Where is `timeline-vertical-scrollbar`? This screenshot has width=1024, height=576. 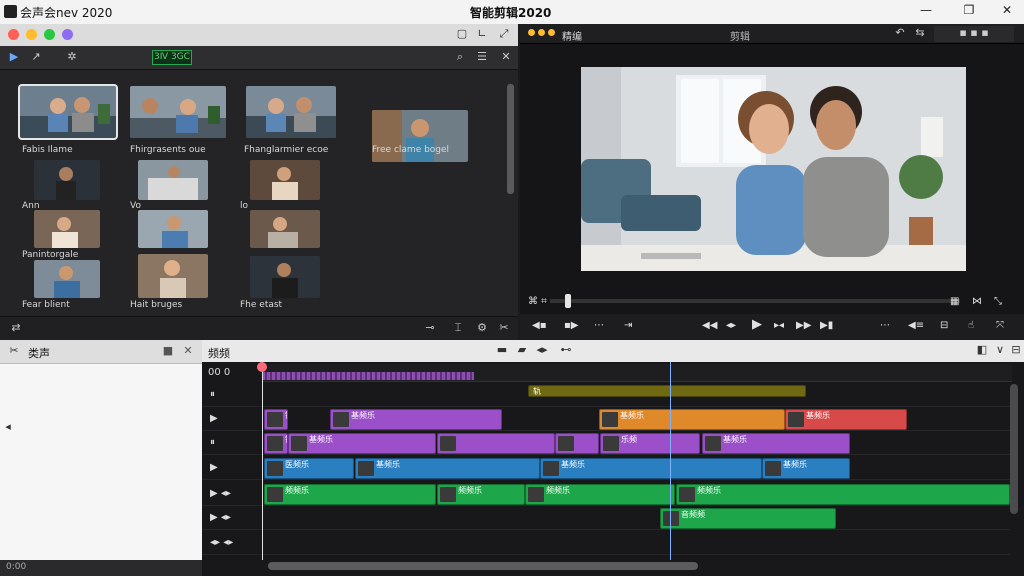
timeline-vertical-scrollbar is located at coordinates (1014, 449).